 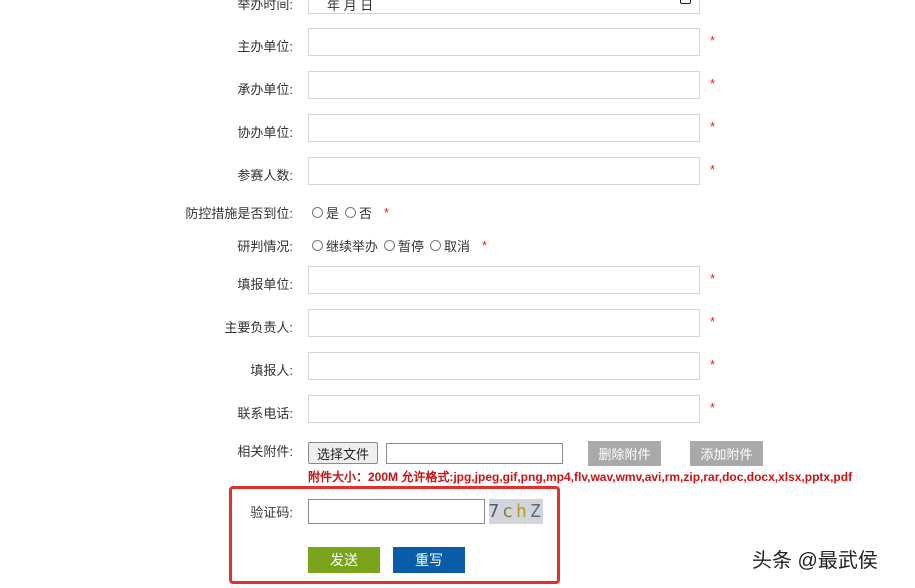 What do you see at coordinates (396, 511) in the screenshot?
I see `captcha-input` at bounding box center [396, 511].